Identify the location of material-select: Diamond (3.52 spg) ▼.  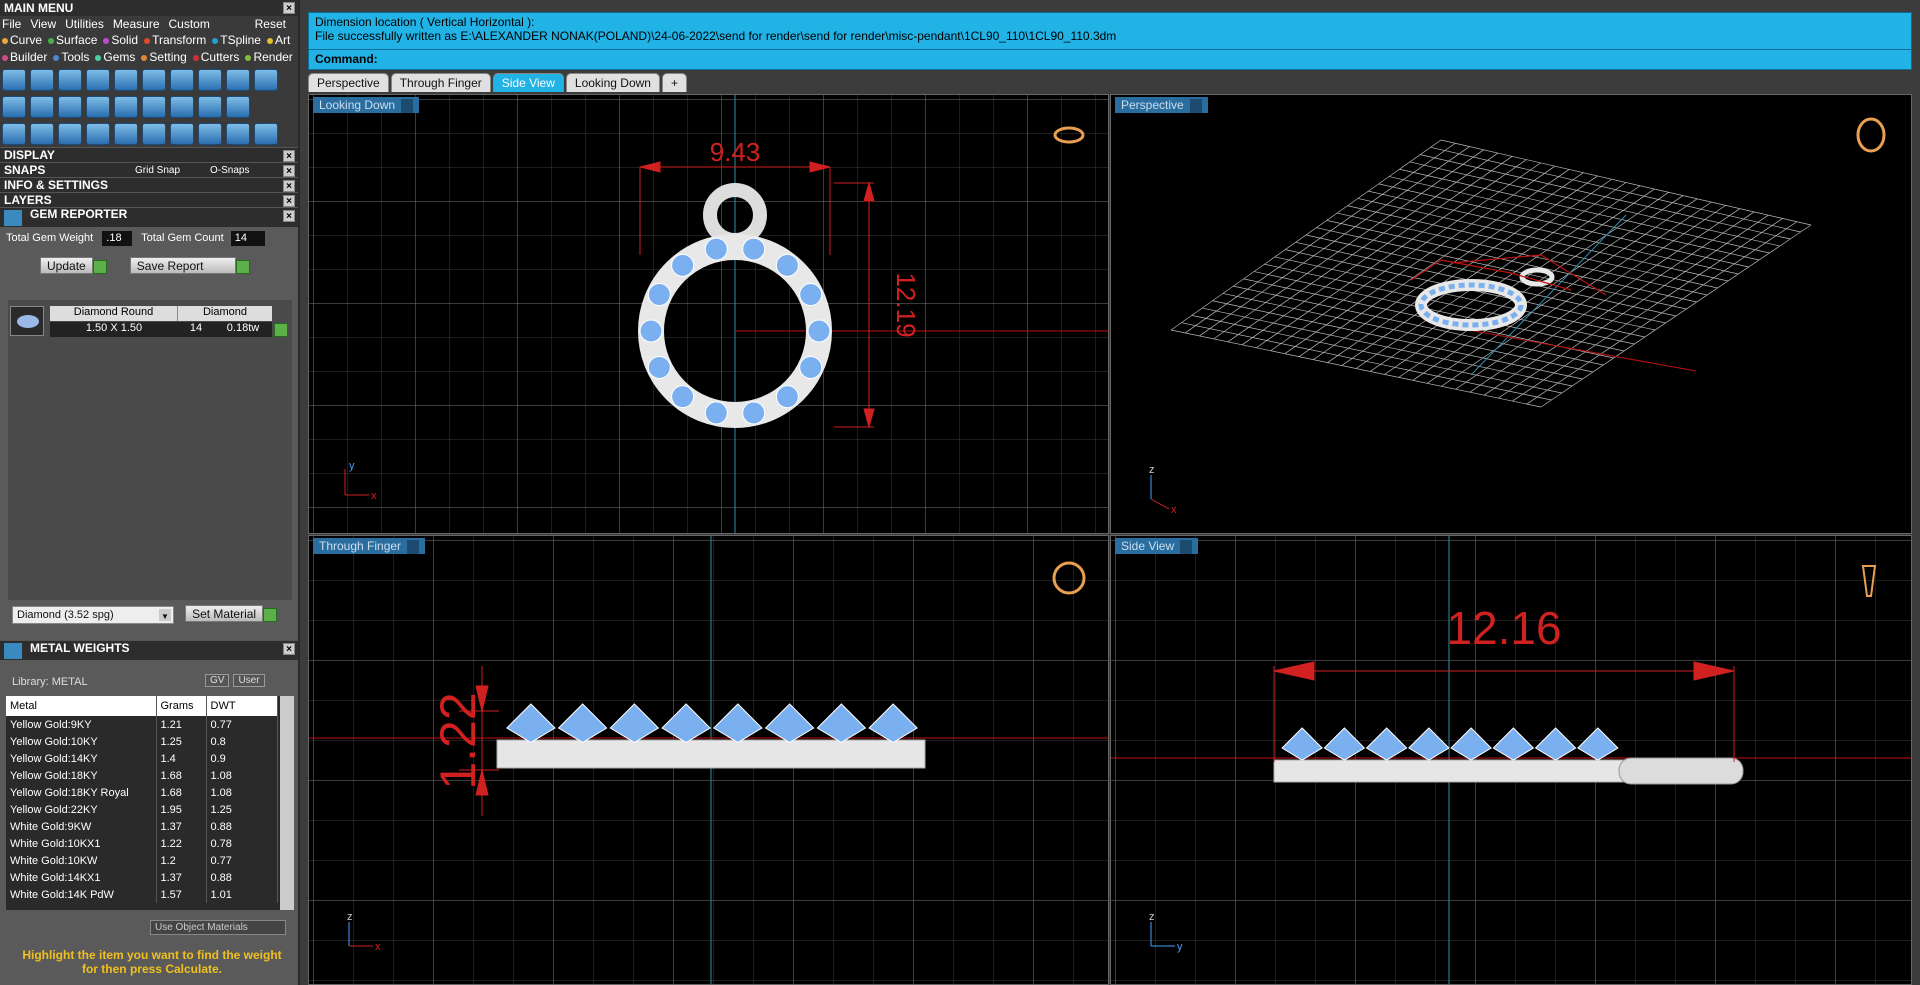
(93, 615).